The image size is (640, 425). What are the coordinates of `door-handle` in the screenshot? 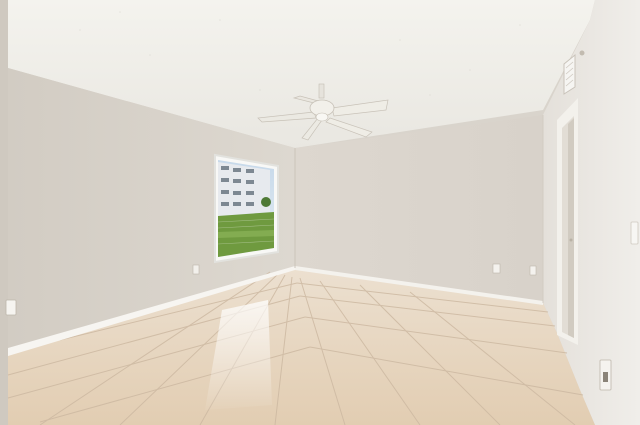 It's located at (571, 240).